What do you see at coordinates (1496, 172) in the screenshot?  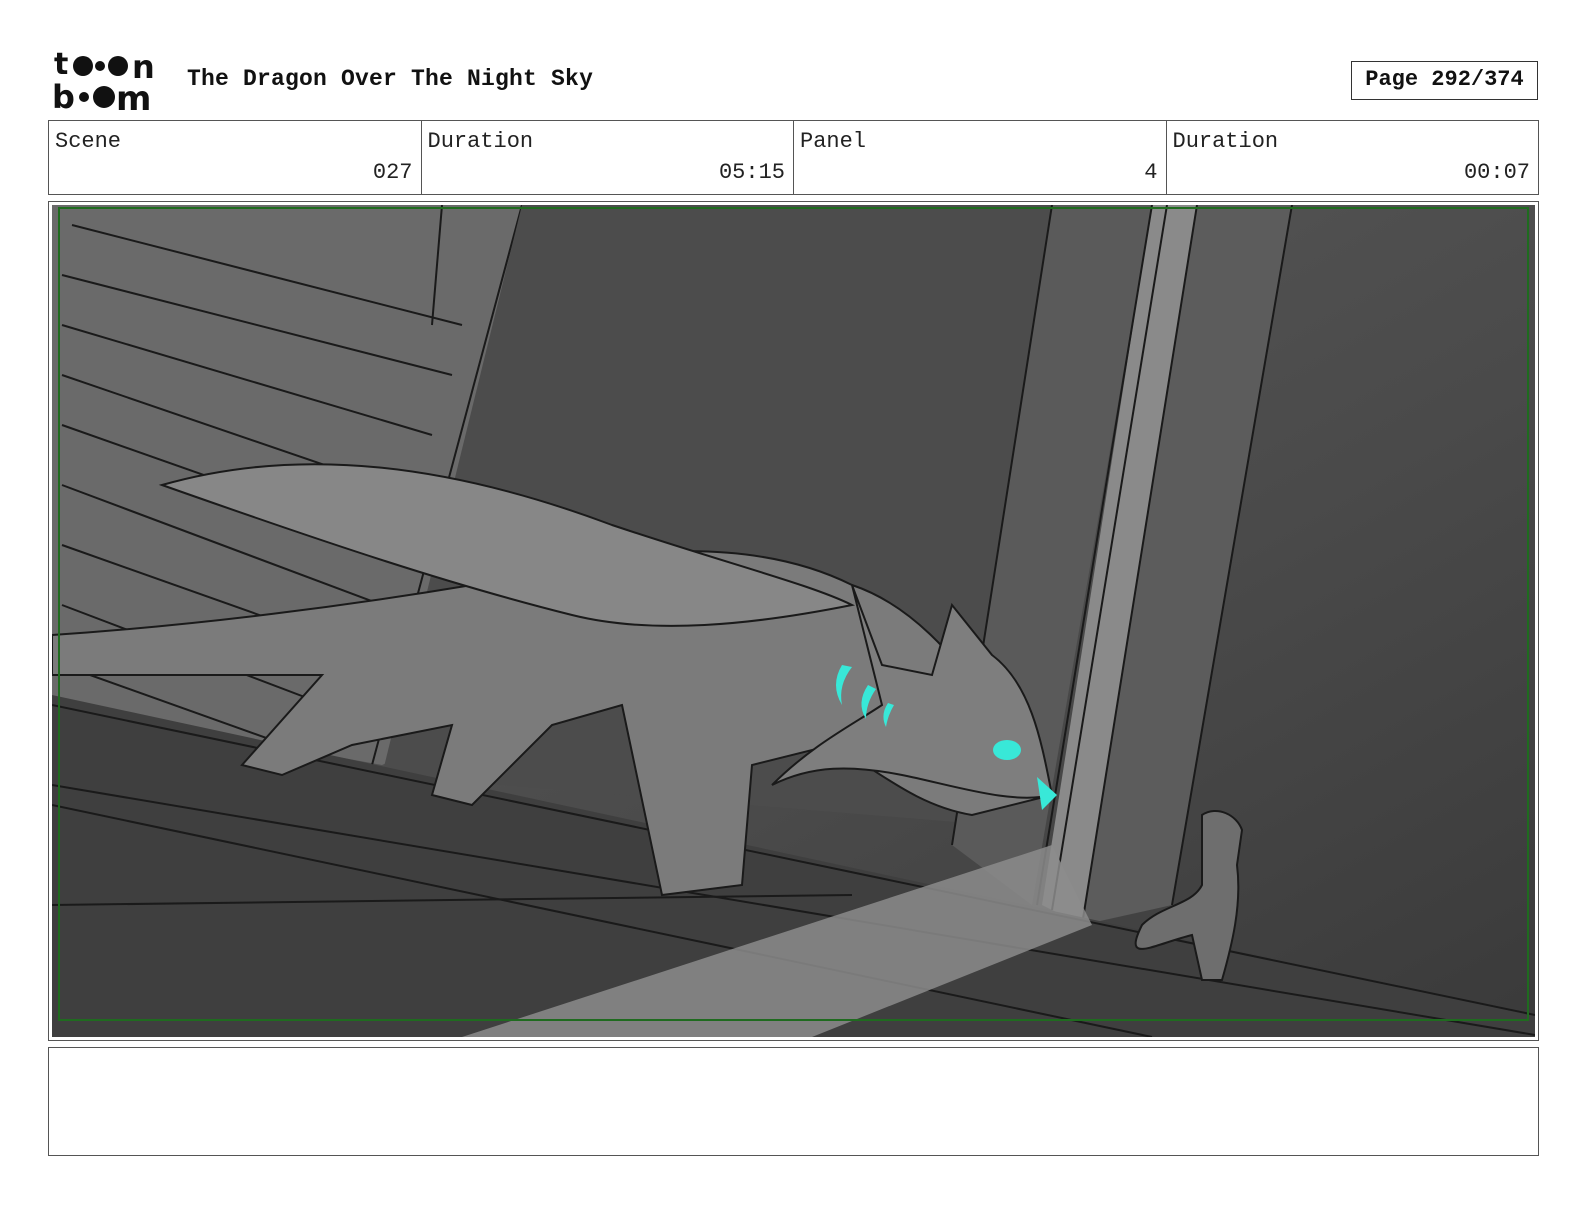 I see `panel-duration-value: 00:07` at bounding box center [1496, 172].